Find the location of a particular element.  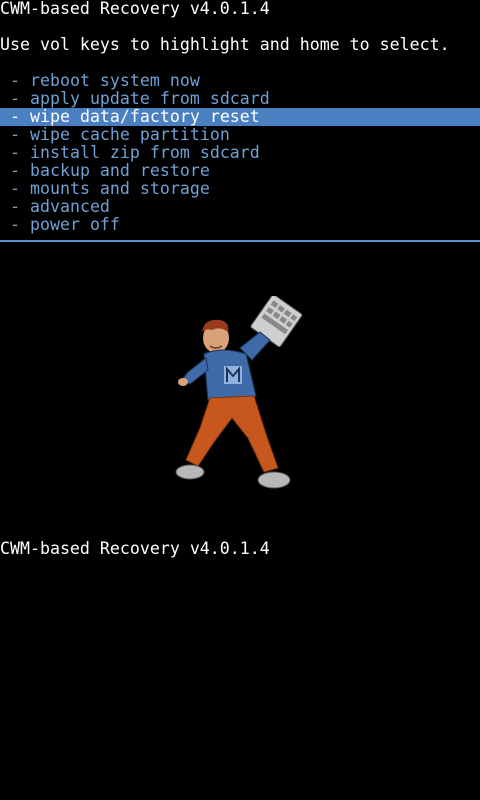

menu-item-label: wipe cache partition is located at coordinates (130, 134).